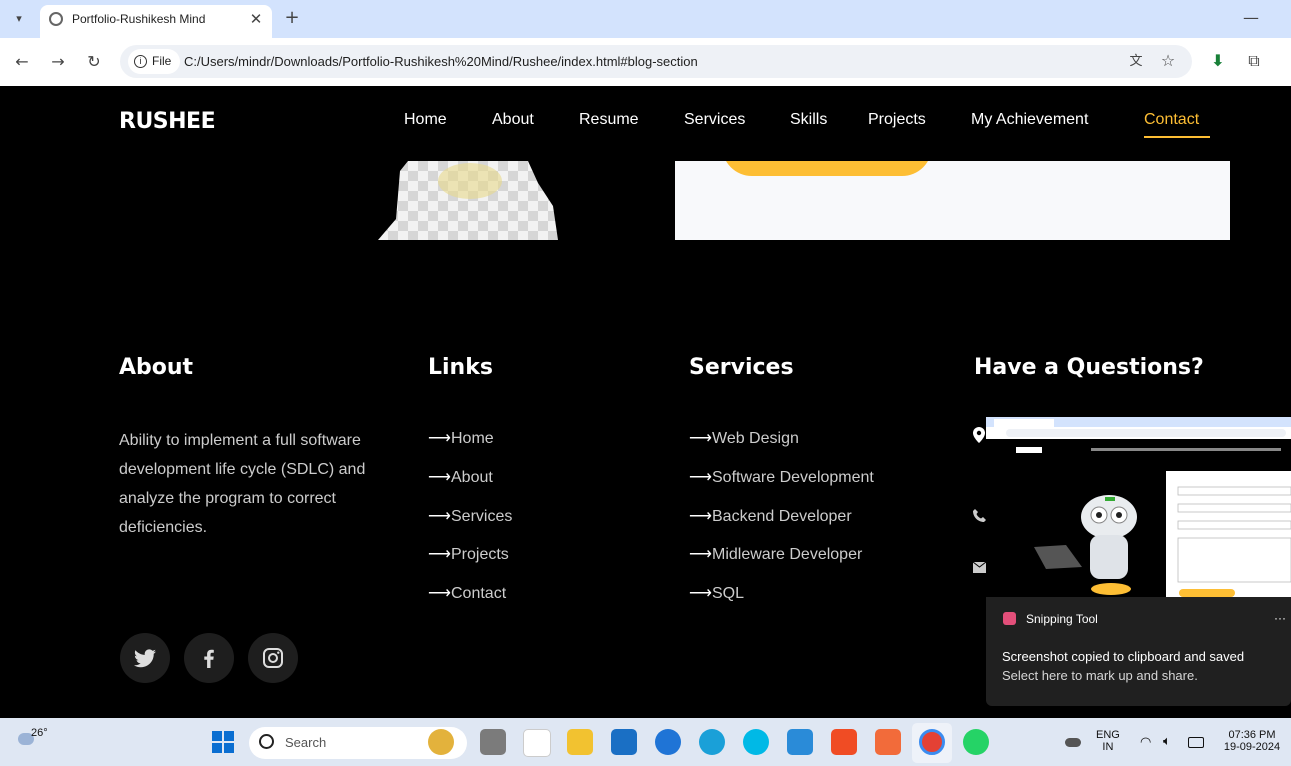 The height and width of the screenshot is (766, 1291). Describe the element at coordinates (467, 593) in the screenshot. I see `footer-link-contact: ⟶Contact` at that location.